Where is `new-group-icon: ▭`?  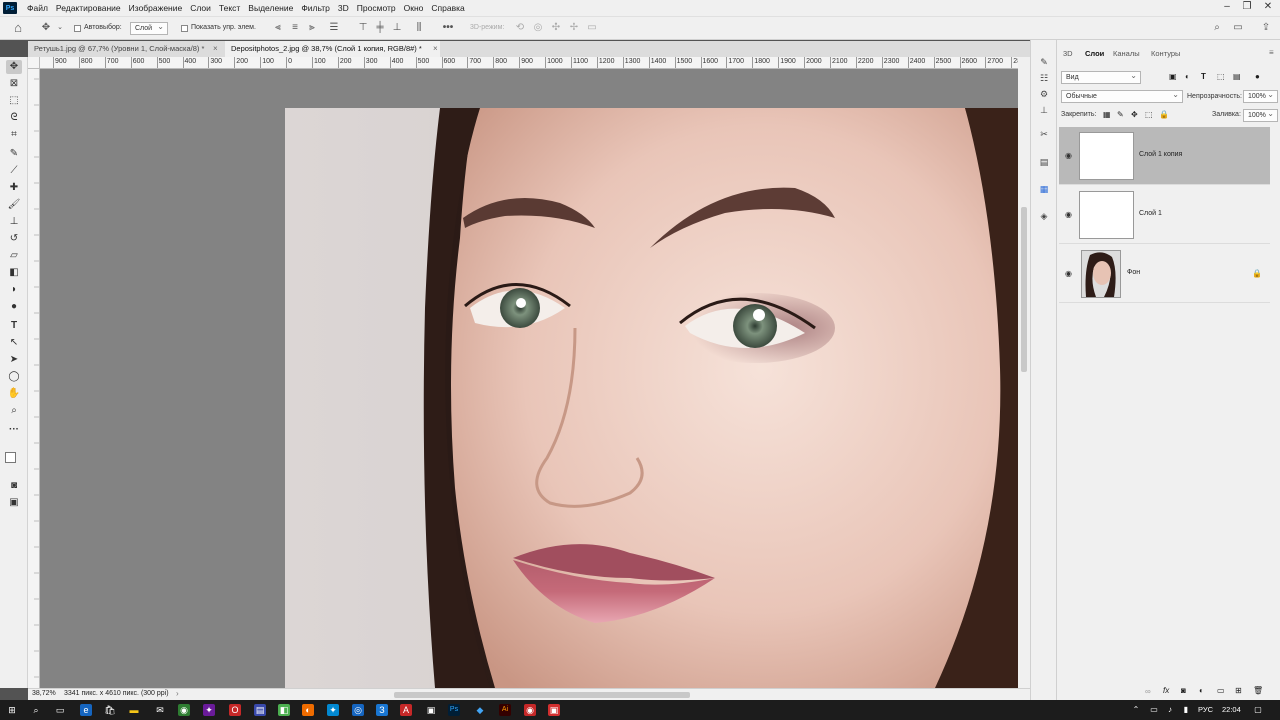 new-group-icon: ▭ is located at coordinates (1221, 690).